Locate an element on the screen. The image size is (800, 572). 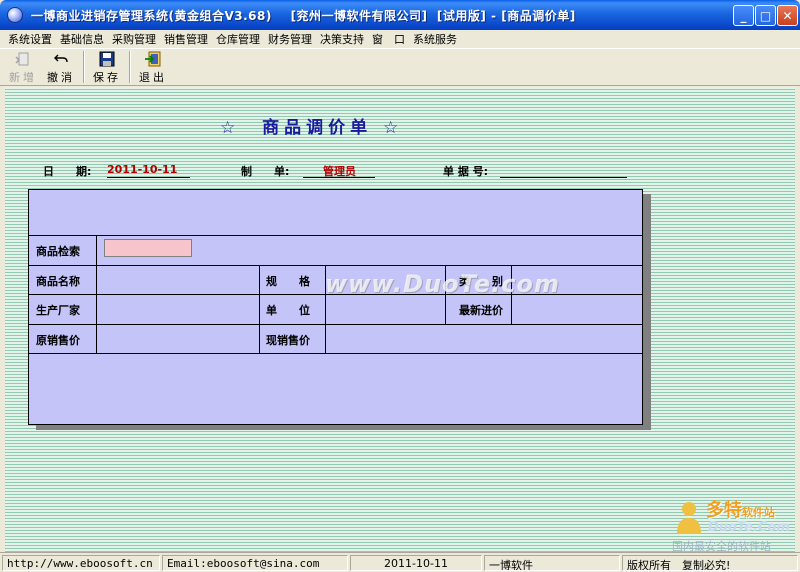
undo-icon is located at coordinates (61, 59).